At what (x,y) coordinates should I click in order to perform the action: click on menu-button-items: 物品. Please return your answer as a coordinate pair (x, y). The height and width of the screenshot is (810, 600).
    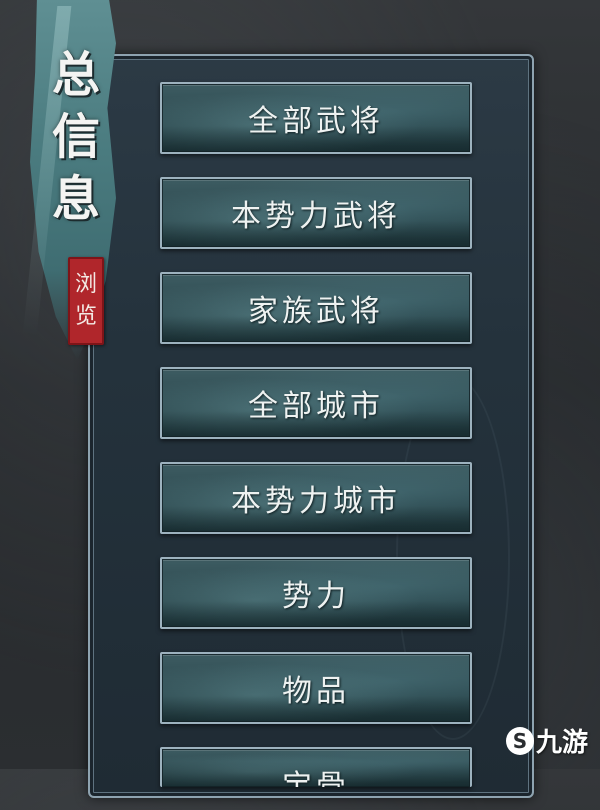
    Looking at the image, I should click on (316, 688).